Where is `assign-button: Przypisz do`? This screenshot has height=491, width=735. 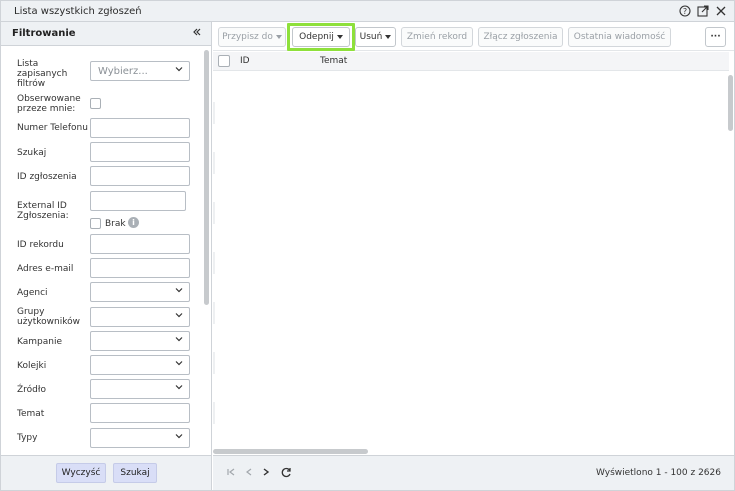
assign-button: Przypisz do is located at coordinates (252, 37).